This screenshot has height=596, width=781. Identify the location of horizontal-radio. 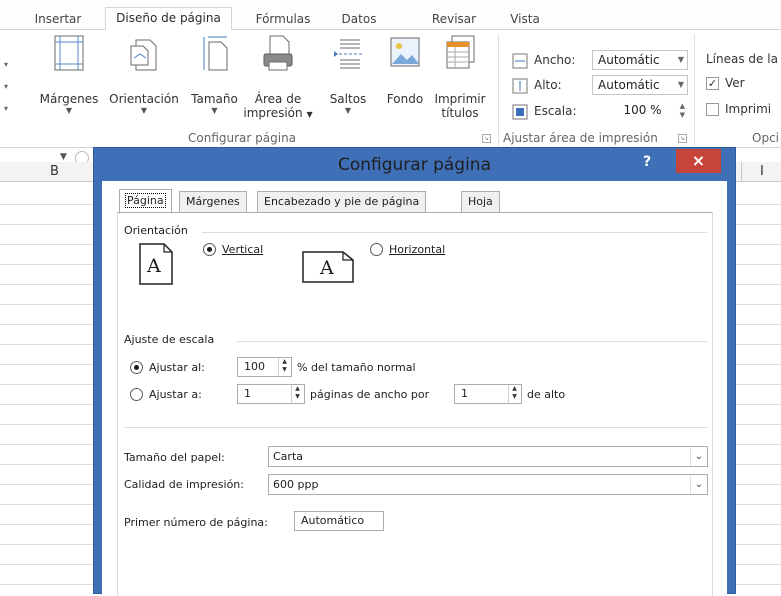
(376, 249).